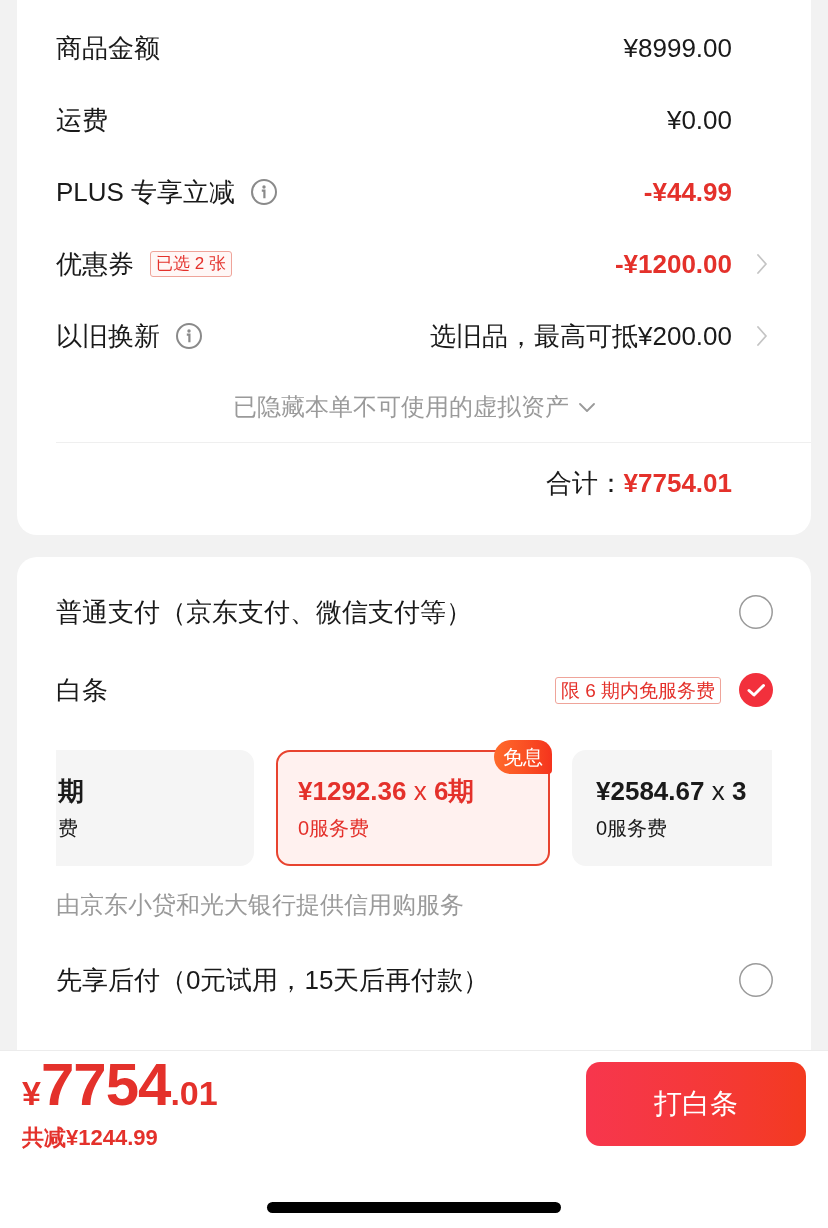  I want to click on summary-label: 以旧换新, so click(108, 336).